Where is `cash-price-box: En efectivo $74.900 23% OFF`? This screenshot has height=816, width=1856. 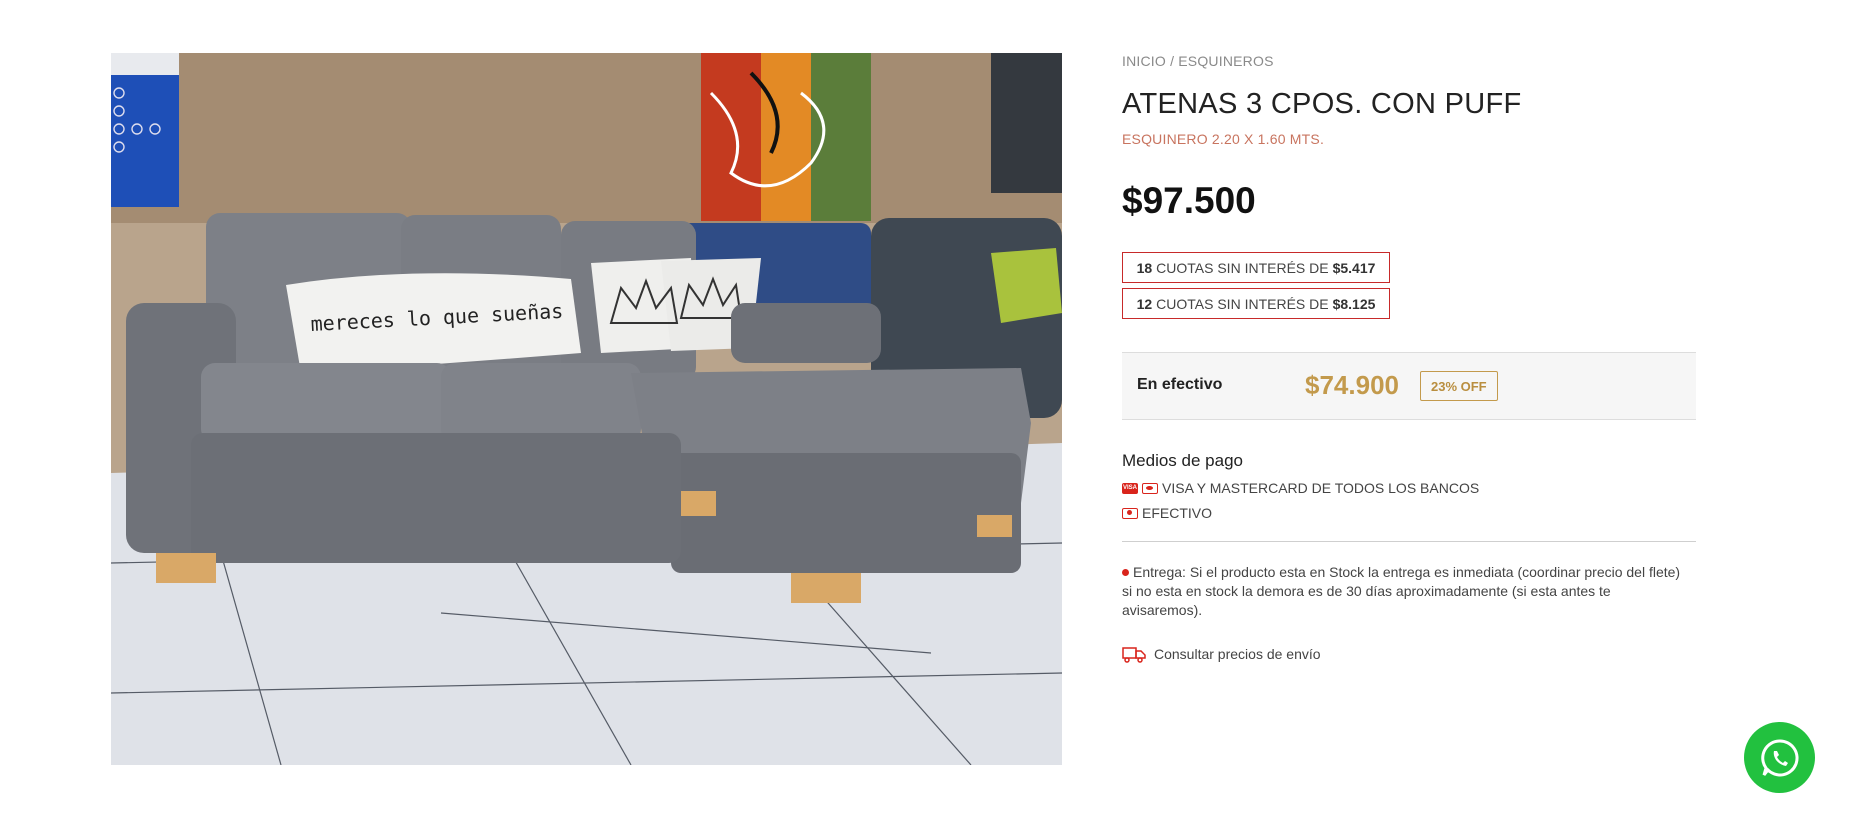 cash-price-box: En efectivo $74.900 23% OFF is located at coordinates (1409, 386).